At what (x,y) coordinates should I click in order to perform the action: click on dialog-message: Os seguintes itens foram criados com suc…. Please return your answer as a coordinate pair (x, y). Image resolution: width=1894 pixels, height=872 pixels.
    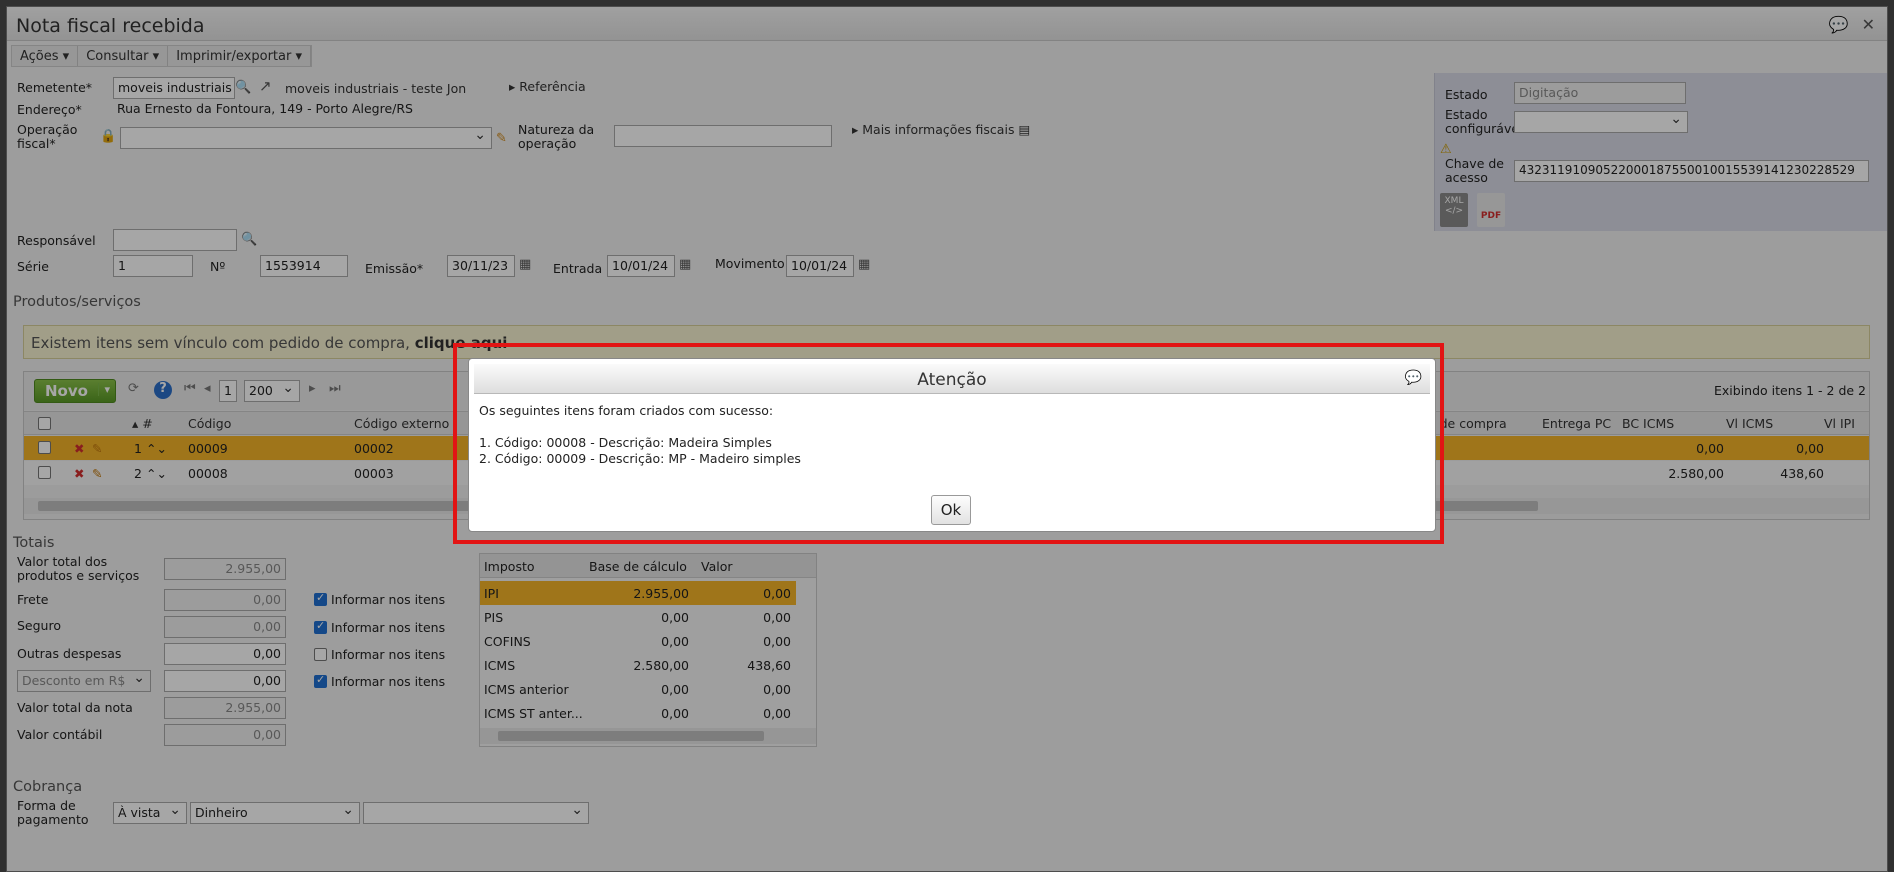
    Looking at the image, I should click on (640, 434).